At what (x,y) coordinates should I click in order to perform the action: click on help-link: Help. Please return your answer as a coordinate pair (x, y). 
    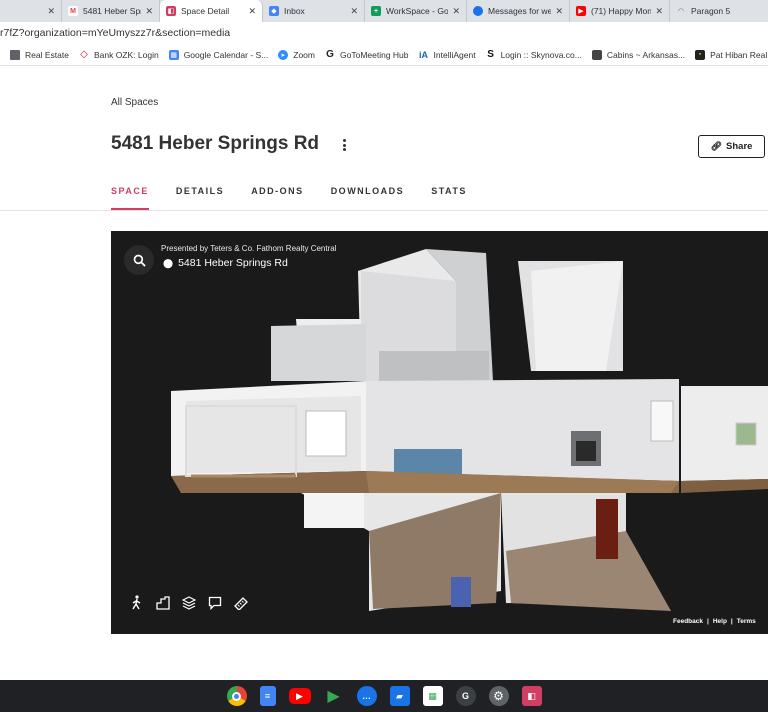
    Looking at the image, I should click on (720, 621).